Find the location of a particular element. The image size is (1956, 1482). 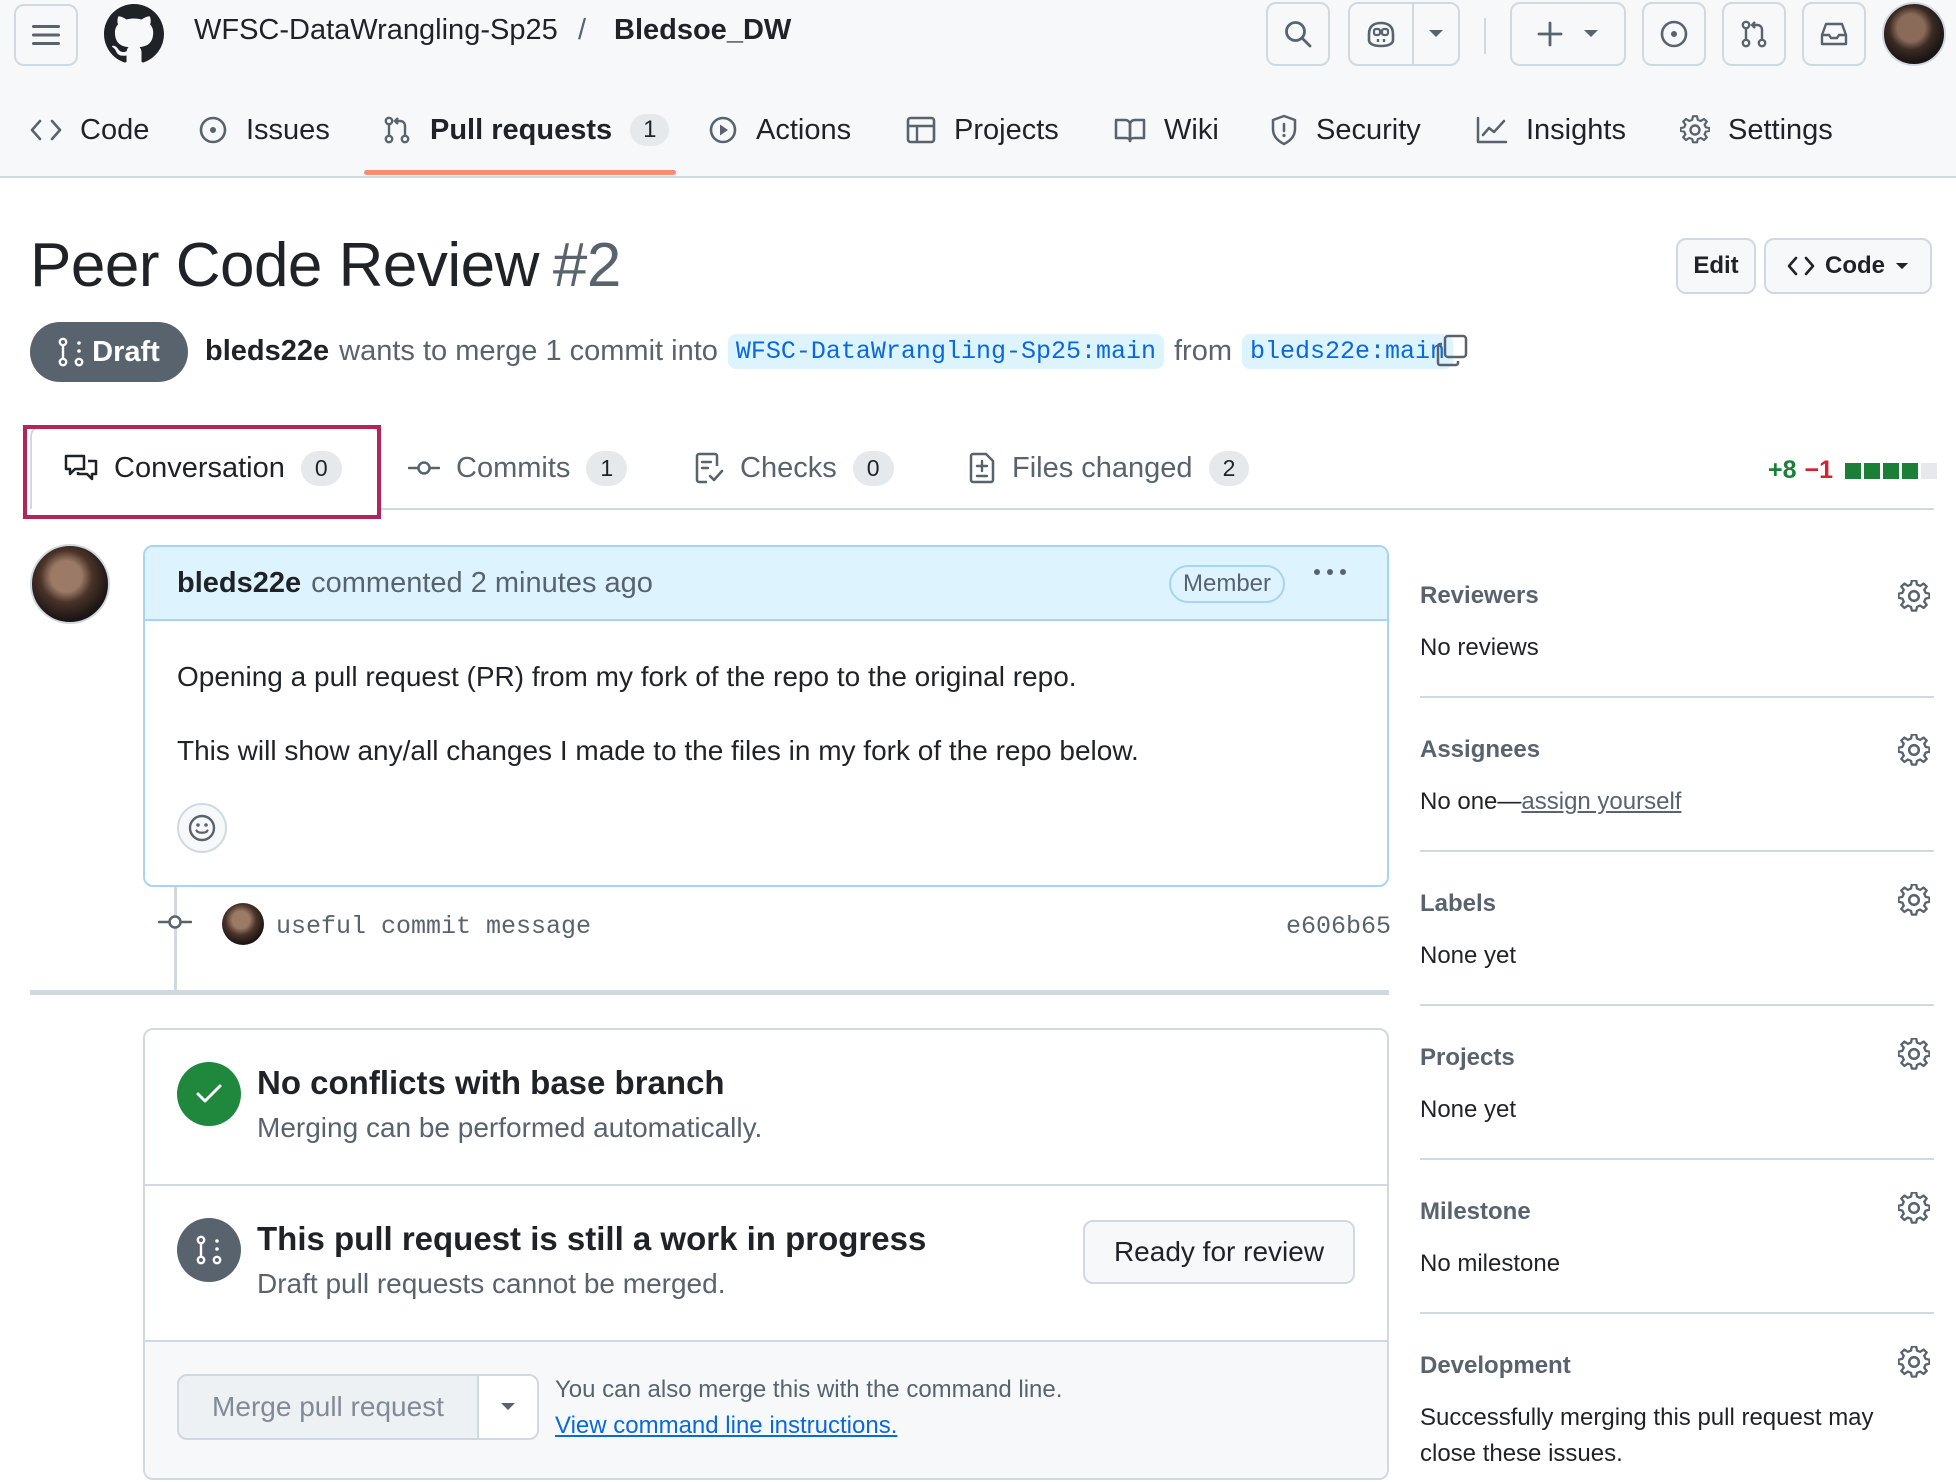

pr-author-link: bleds22e is located at coordinates (267, 351).